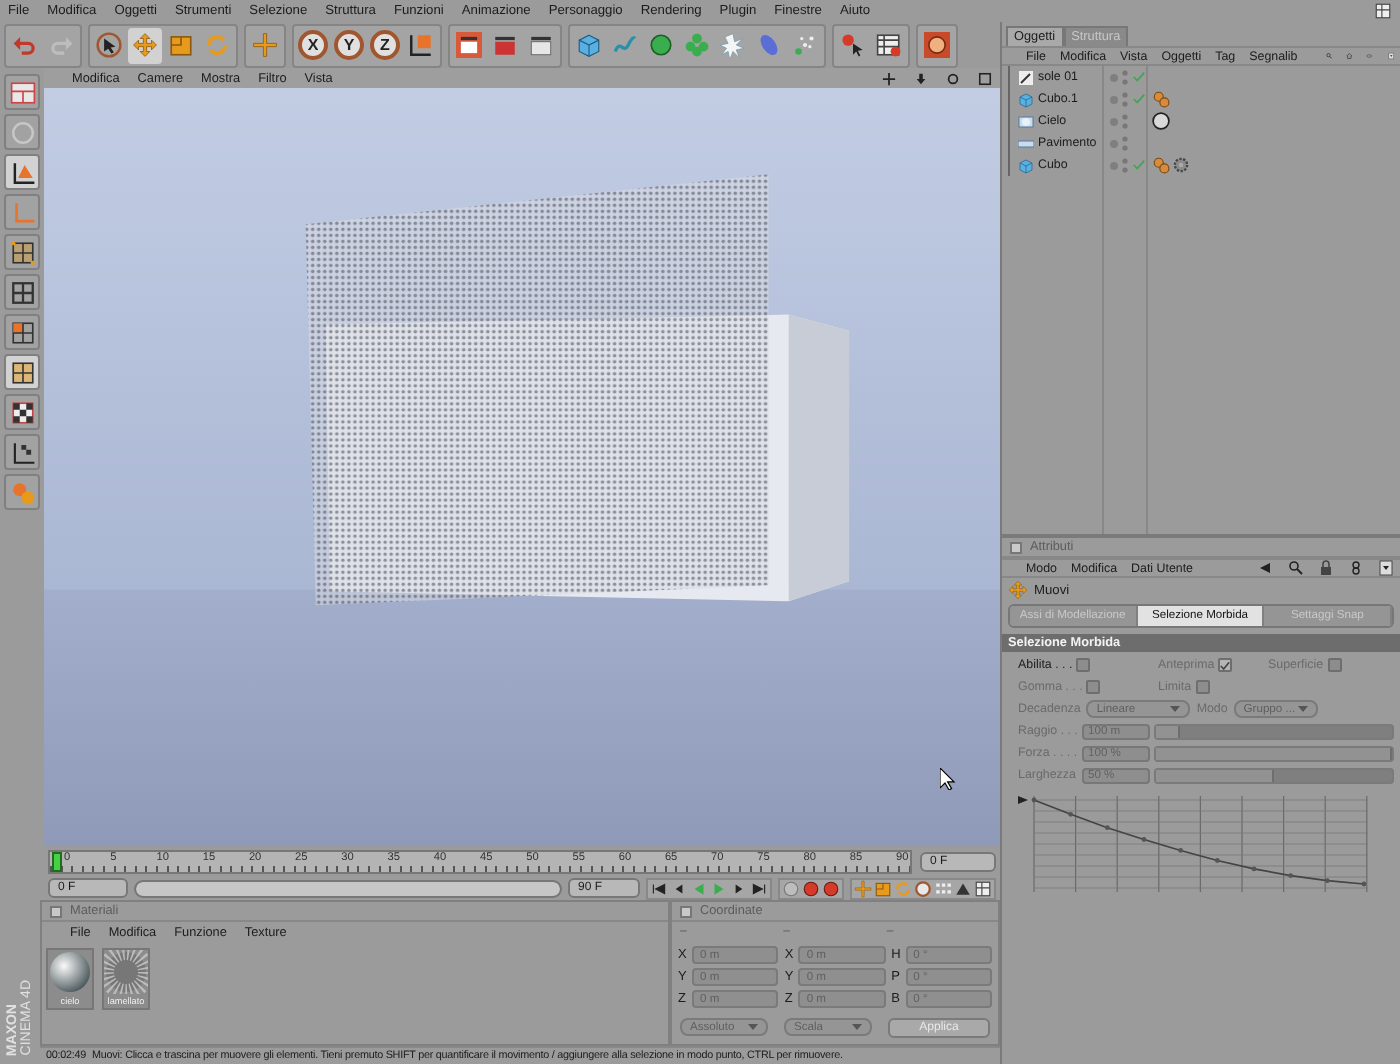 This screenshot has width=1400, height=1064. Describe the element at coordinates (1266, 568) in the screenshot. I see `left-arrow-icon` at that location.